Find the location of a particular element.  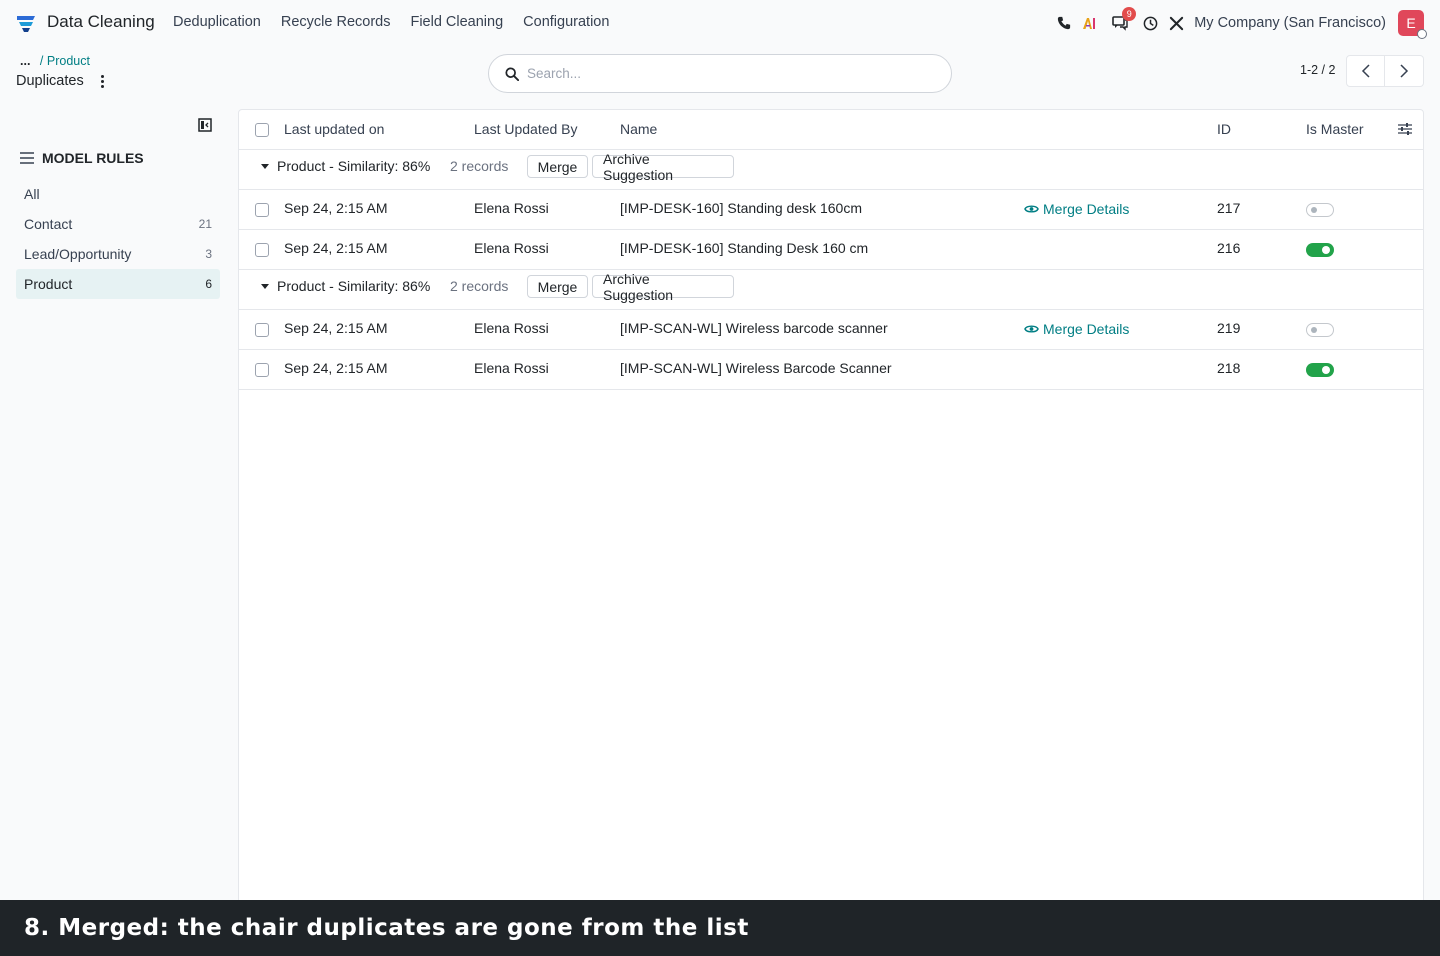

sidebar-item-label: Contact is located at coordinates (48, 224).